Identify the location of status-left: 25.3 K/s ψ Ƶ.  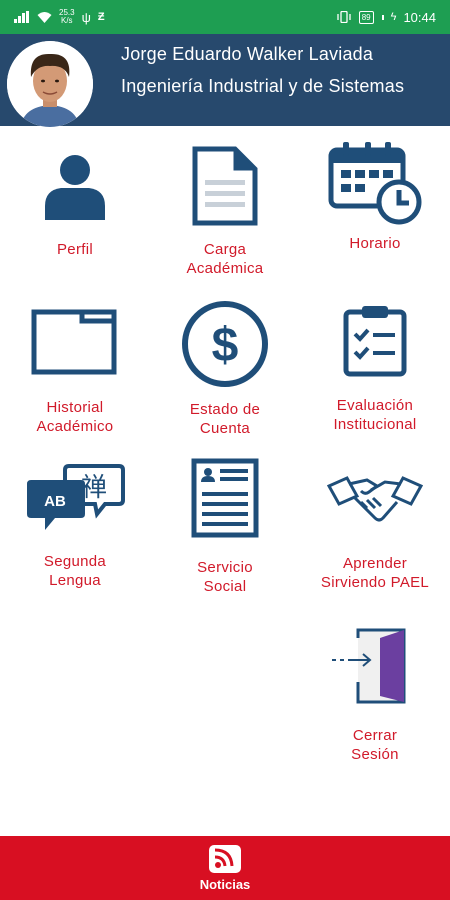
(59, 17).